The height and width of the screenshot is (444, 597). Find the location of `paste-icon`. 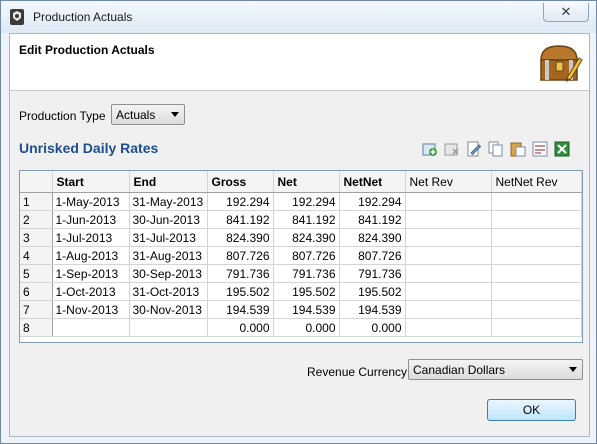

paste-icon is located at coordinates (518, 149).